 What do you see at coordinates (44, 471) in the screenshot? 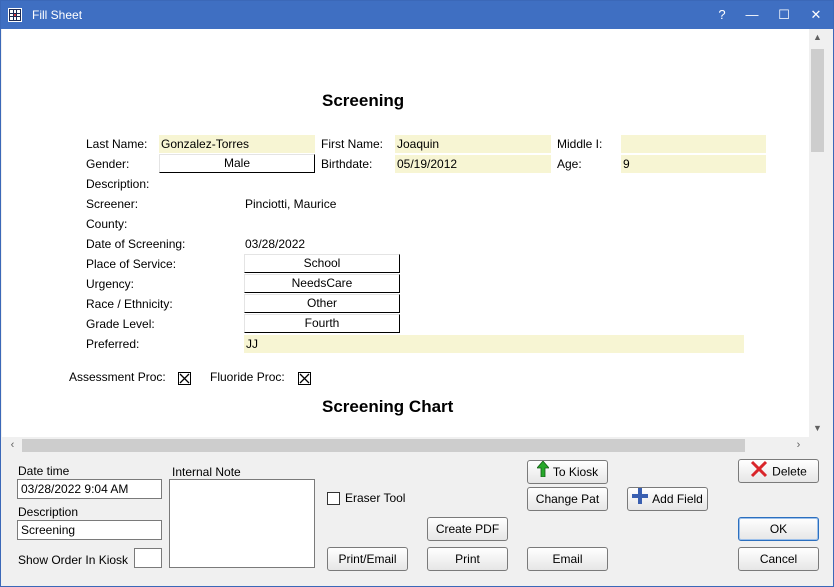
I see `date-time-label: Date time` at bounding box center [44, 471].